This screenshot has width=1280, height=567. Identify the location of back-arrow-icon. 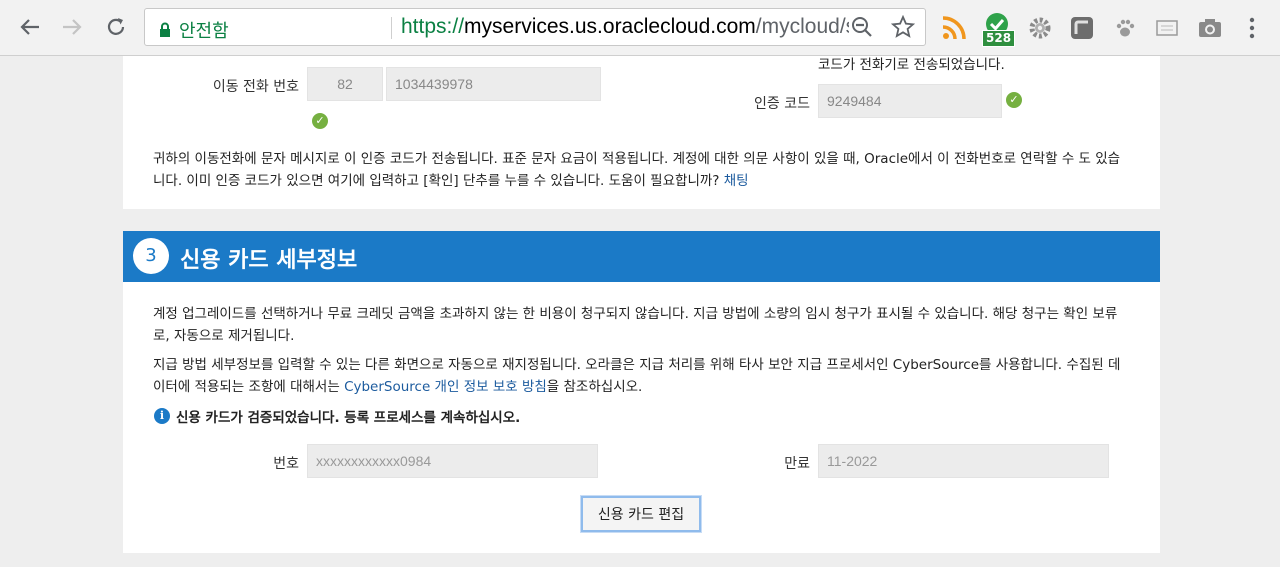
(29, 27).